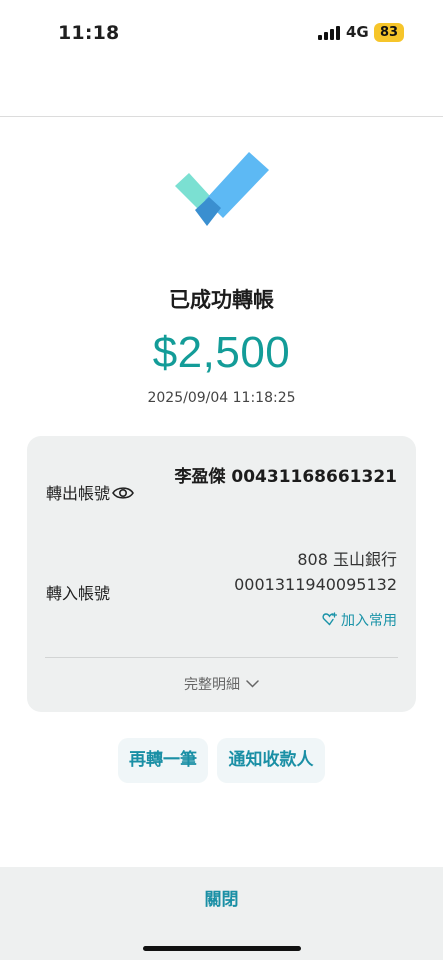 Image resolution: width=443 pixels, height=960 pixels. What do you see at coordinates (221, 352) in the screenshot?
I see `transfer-amount: $2,500` at bounding box center [221, 352].